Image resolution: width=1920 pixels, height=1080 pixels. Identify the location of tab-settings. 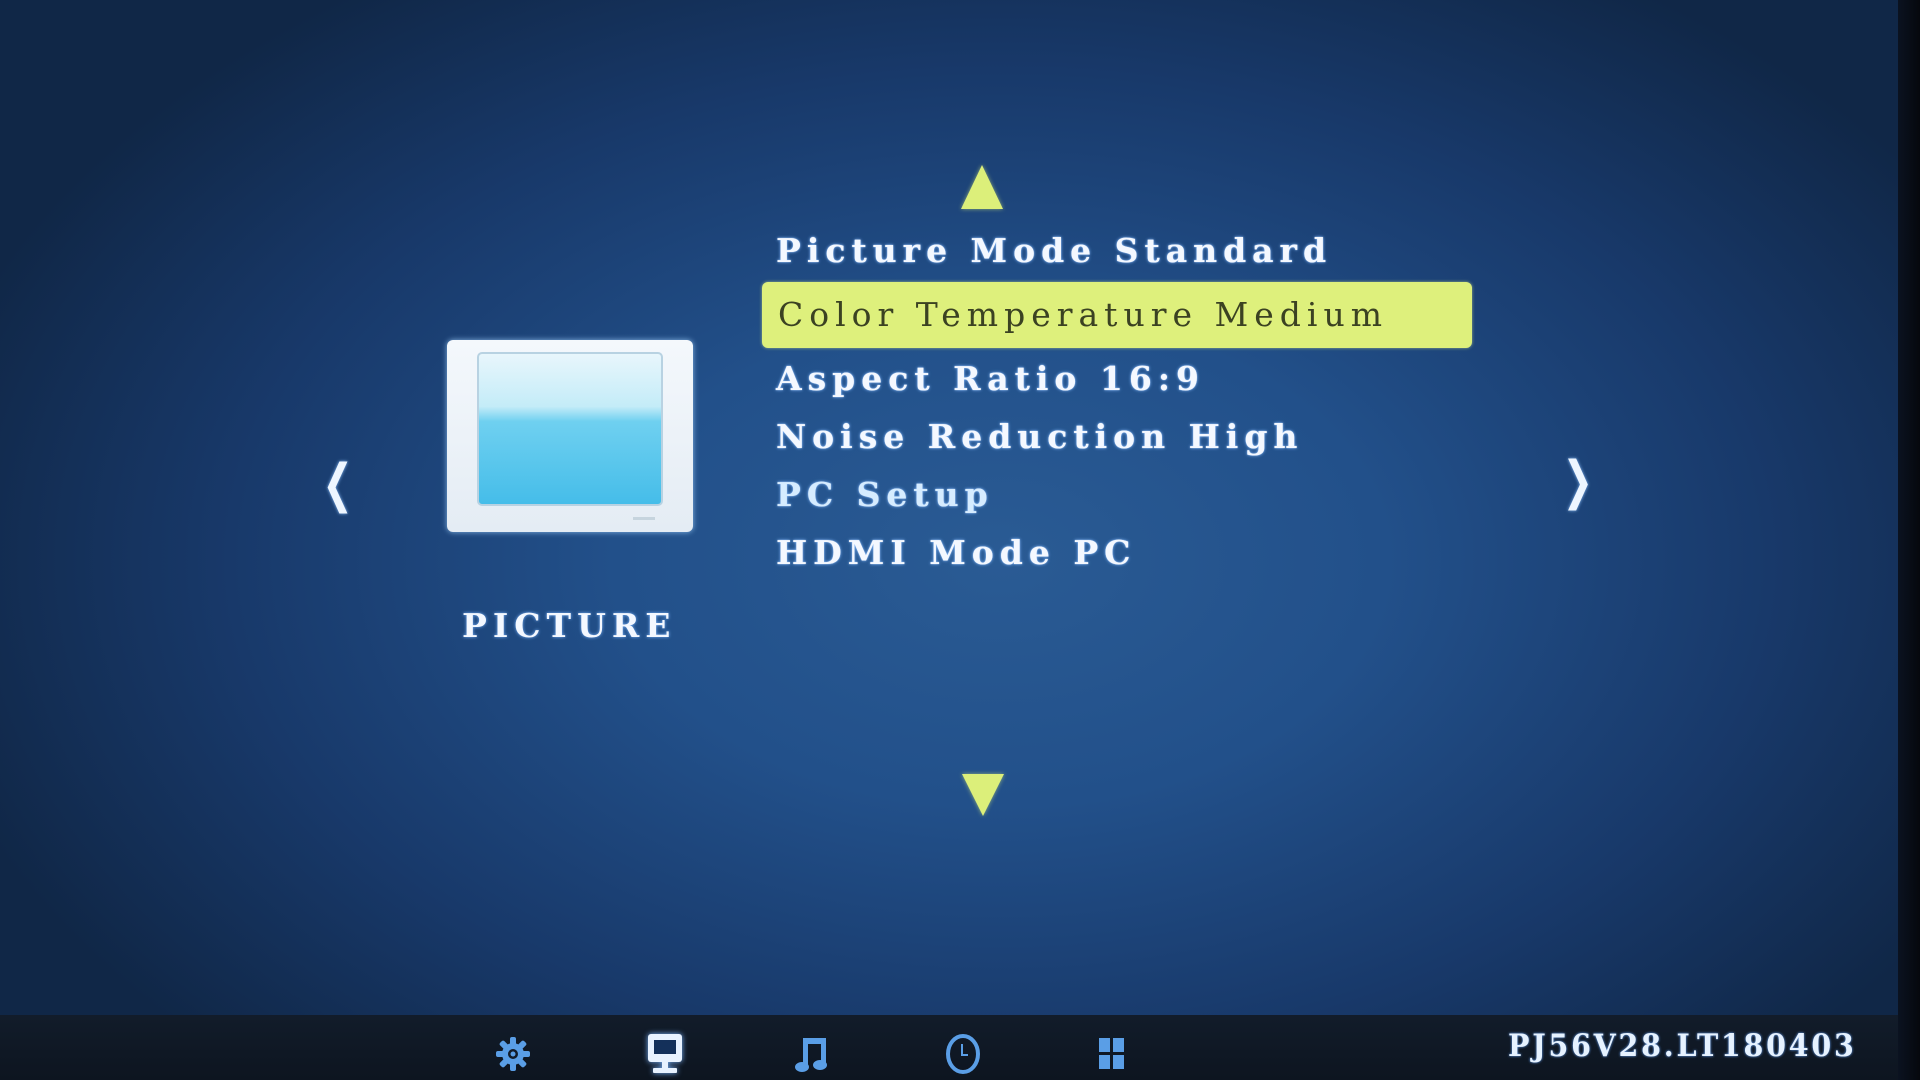
(513, 1054).